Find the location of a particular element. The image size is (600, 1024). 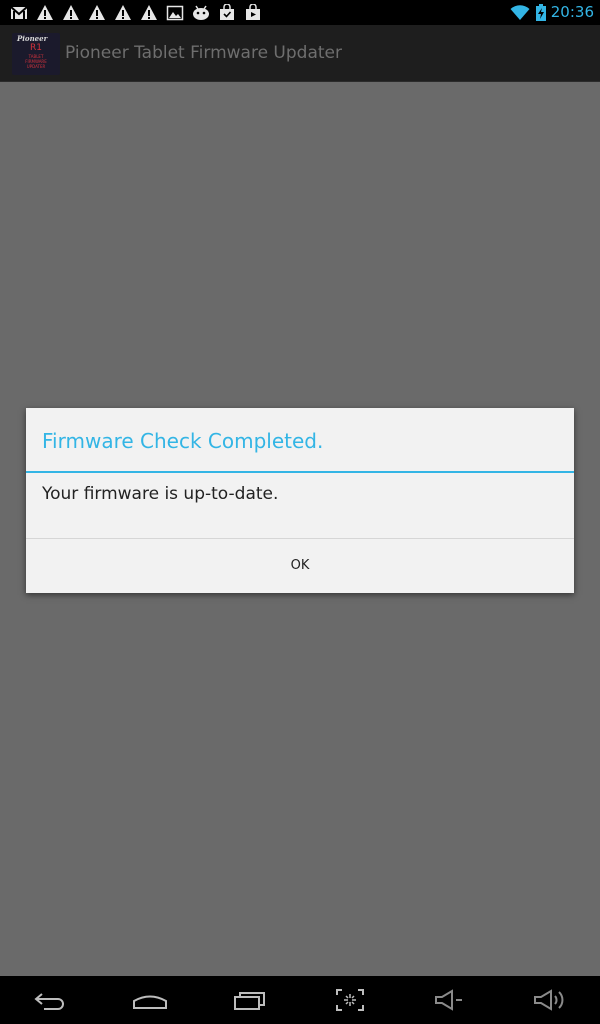

home-icon is located at coordinates (150, 1000).